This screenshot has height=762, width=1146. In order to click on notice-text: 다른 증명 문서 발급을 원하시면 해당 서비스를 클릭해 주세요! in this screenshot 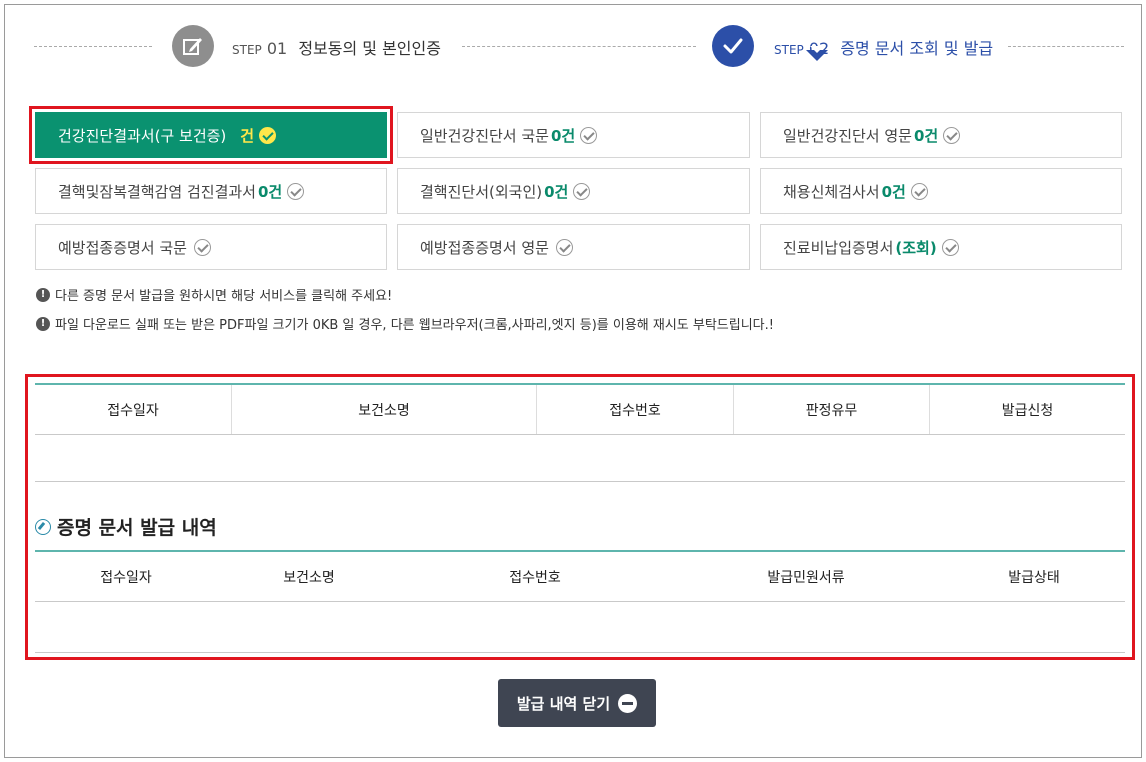, I will do `click(224, 296)`.